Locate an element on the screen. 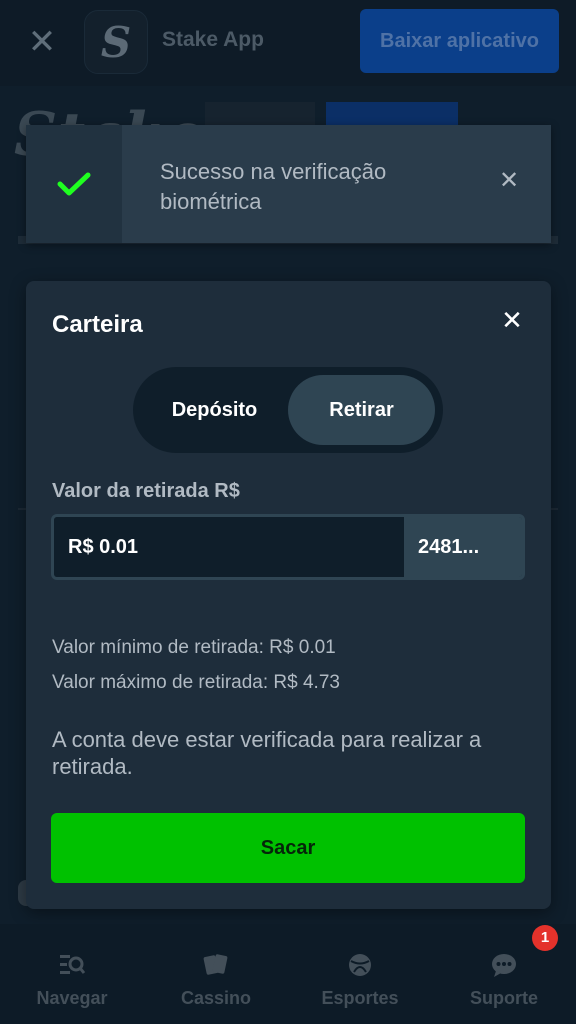 The image size is (576, 1024). check-icon is located at coordinates (74, 184).